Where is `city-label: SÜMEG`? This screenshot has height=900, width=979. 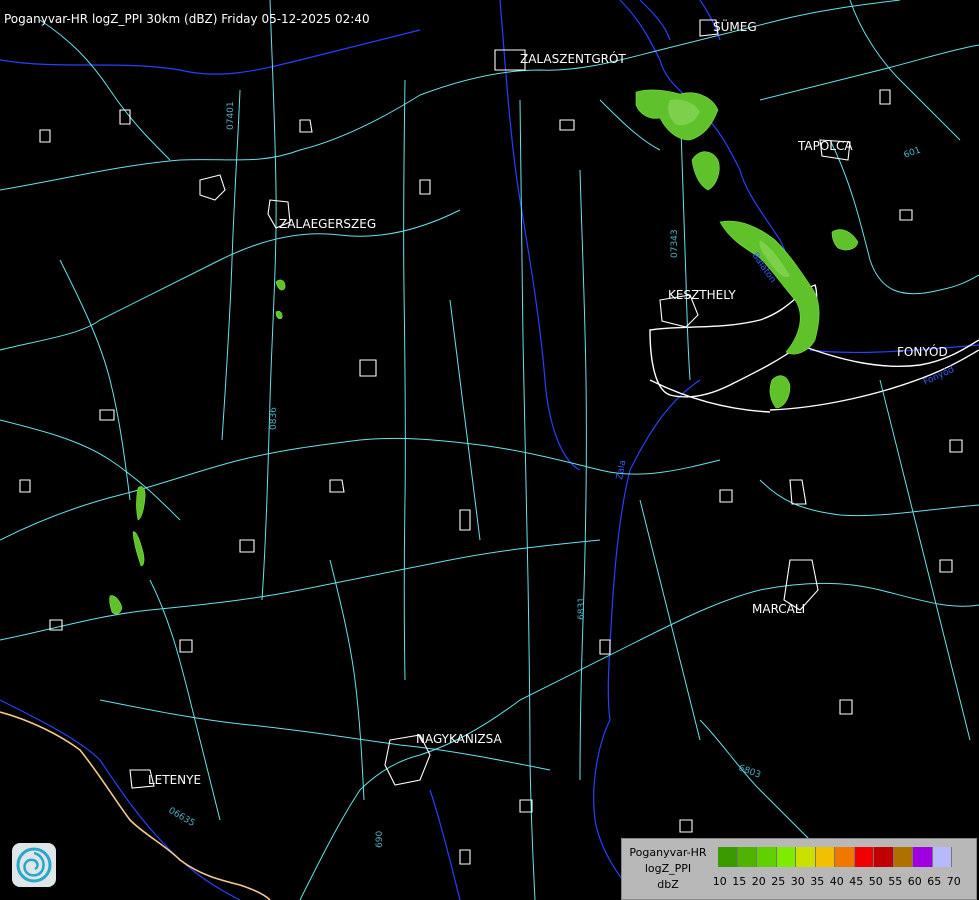
city-label: SÜMEG is located at coordinates (735, 26).